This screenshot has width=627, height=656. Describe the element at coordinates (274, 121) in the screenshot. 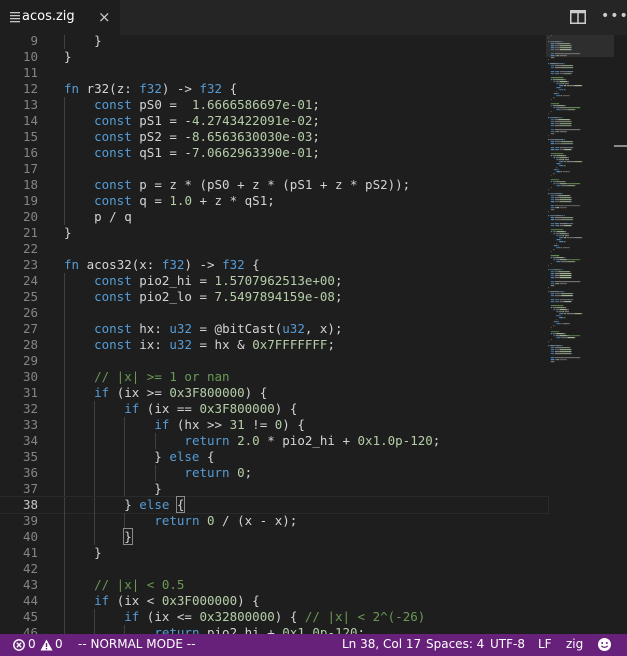

I see `code-line: 14 const pS1 = -4.2743422091e-02;` at that location.